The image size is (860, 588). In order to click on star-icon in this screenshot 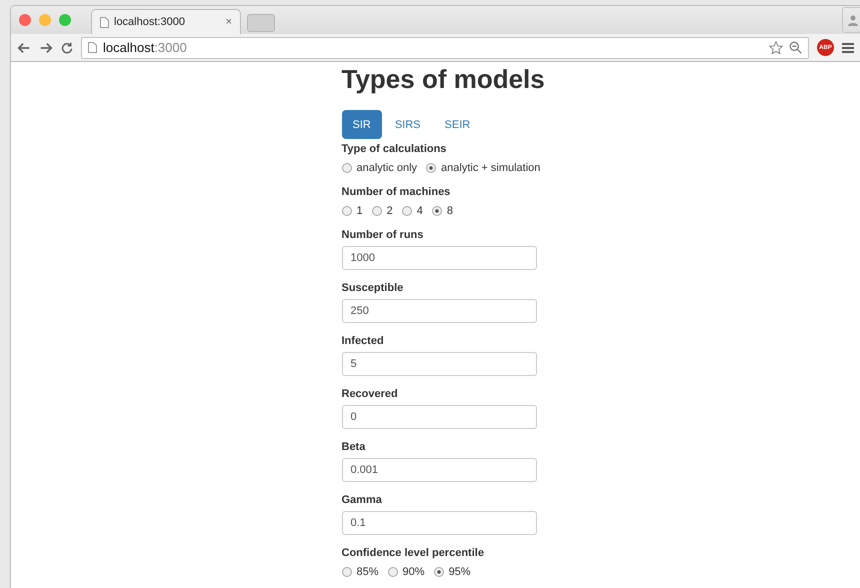, I will do `click(776, 47)`.